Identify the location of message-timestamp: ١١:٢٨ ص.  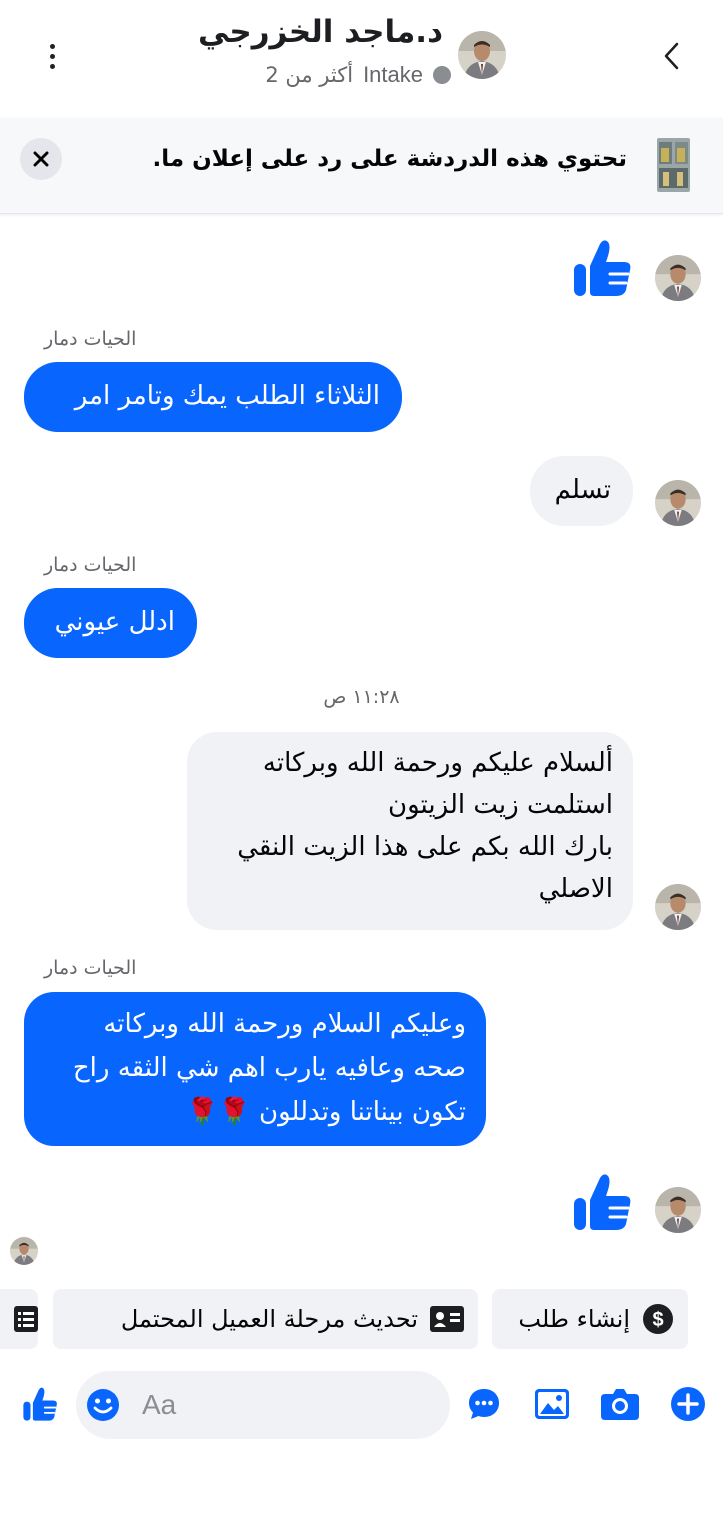
(361, 697).